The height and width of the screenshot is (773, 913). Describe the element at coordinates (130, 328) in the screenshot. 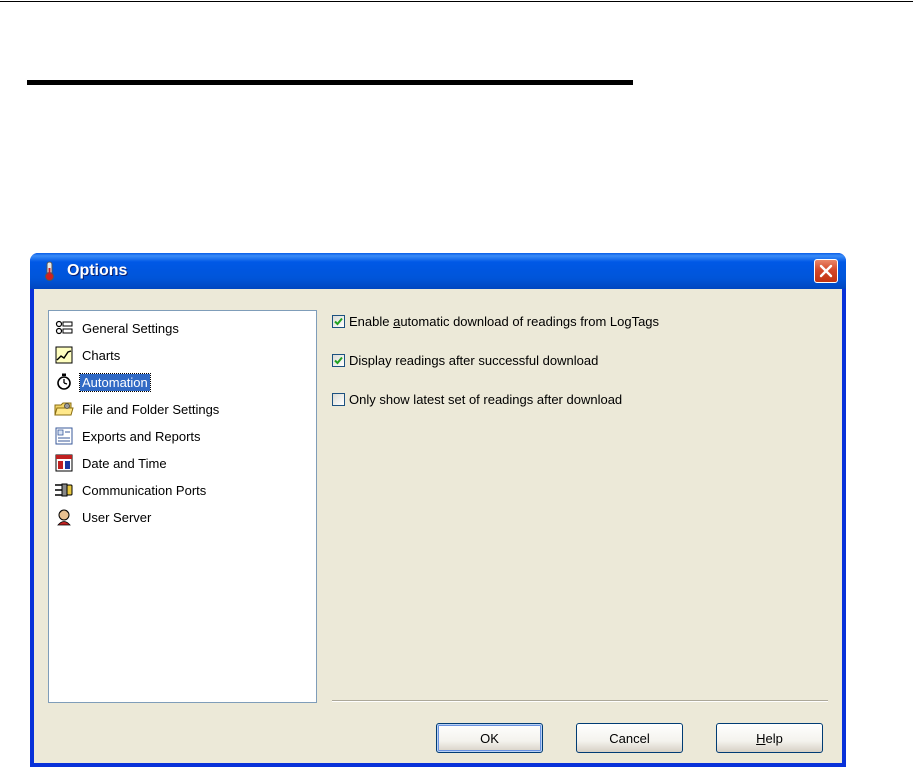

I see `sidebar-item-label: General Settings` at that location.